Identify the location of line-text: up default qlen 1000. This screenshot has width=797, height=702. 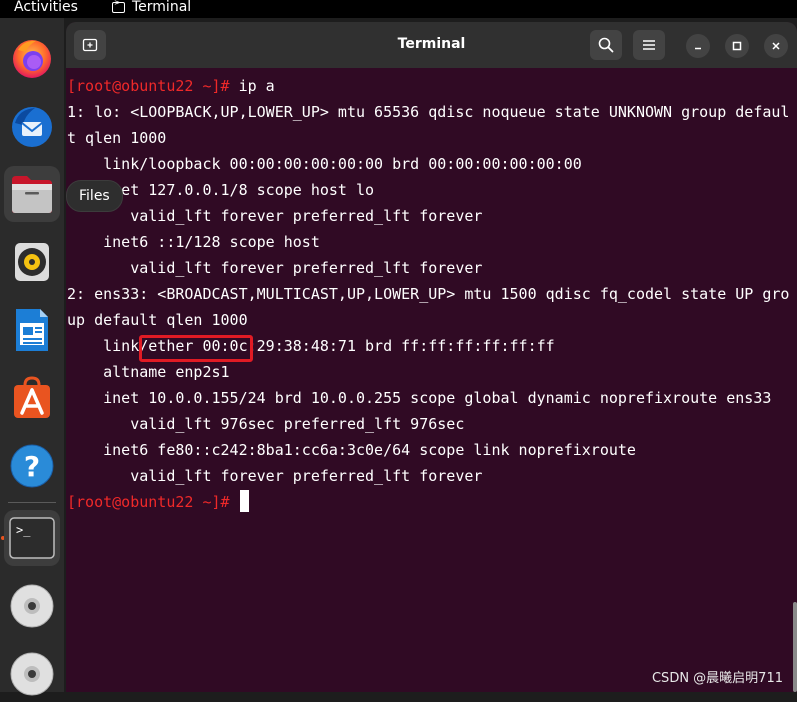
(157, 320).